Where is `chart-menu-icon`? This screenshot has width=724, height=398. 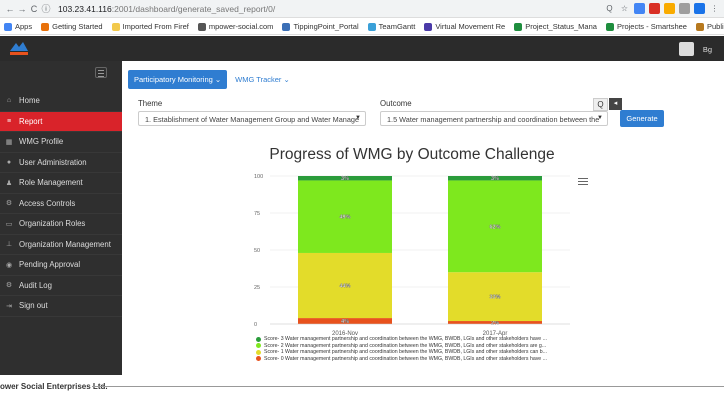 chart-menu-icon is located at coordinates (583, 182).